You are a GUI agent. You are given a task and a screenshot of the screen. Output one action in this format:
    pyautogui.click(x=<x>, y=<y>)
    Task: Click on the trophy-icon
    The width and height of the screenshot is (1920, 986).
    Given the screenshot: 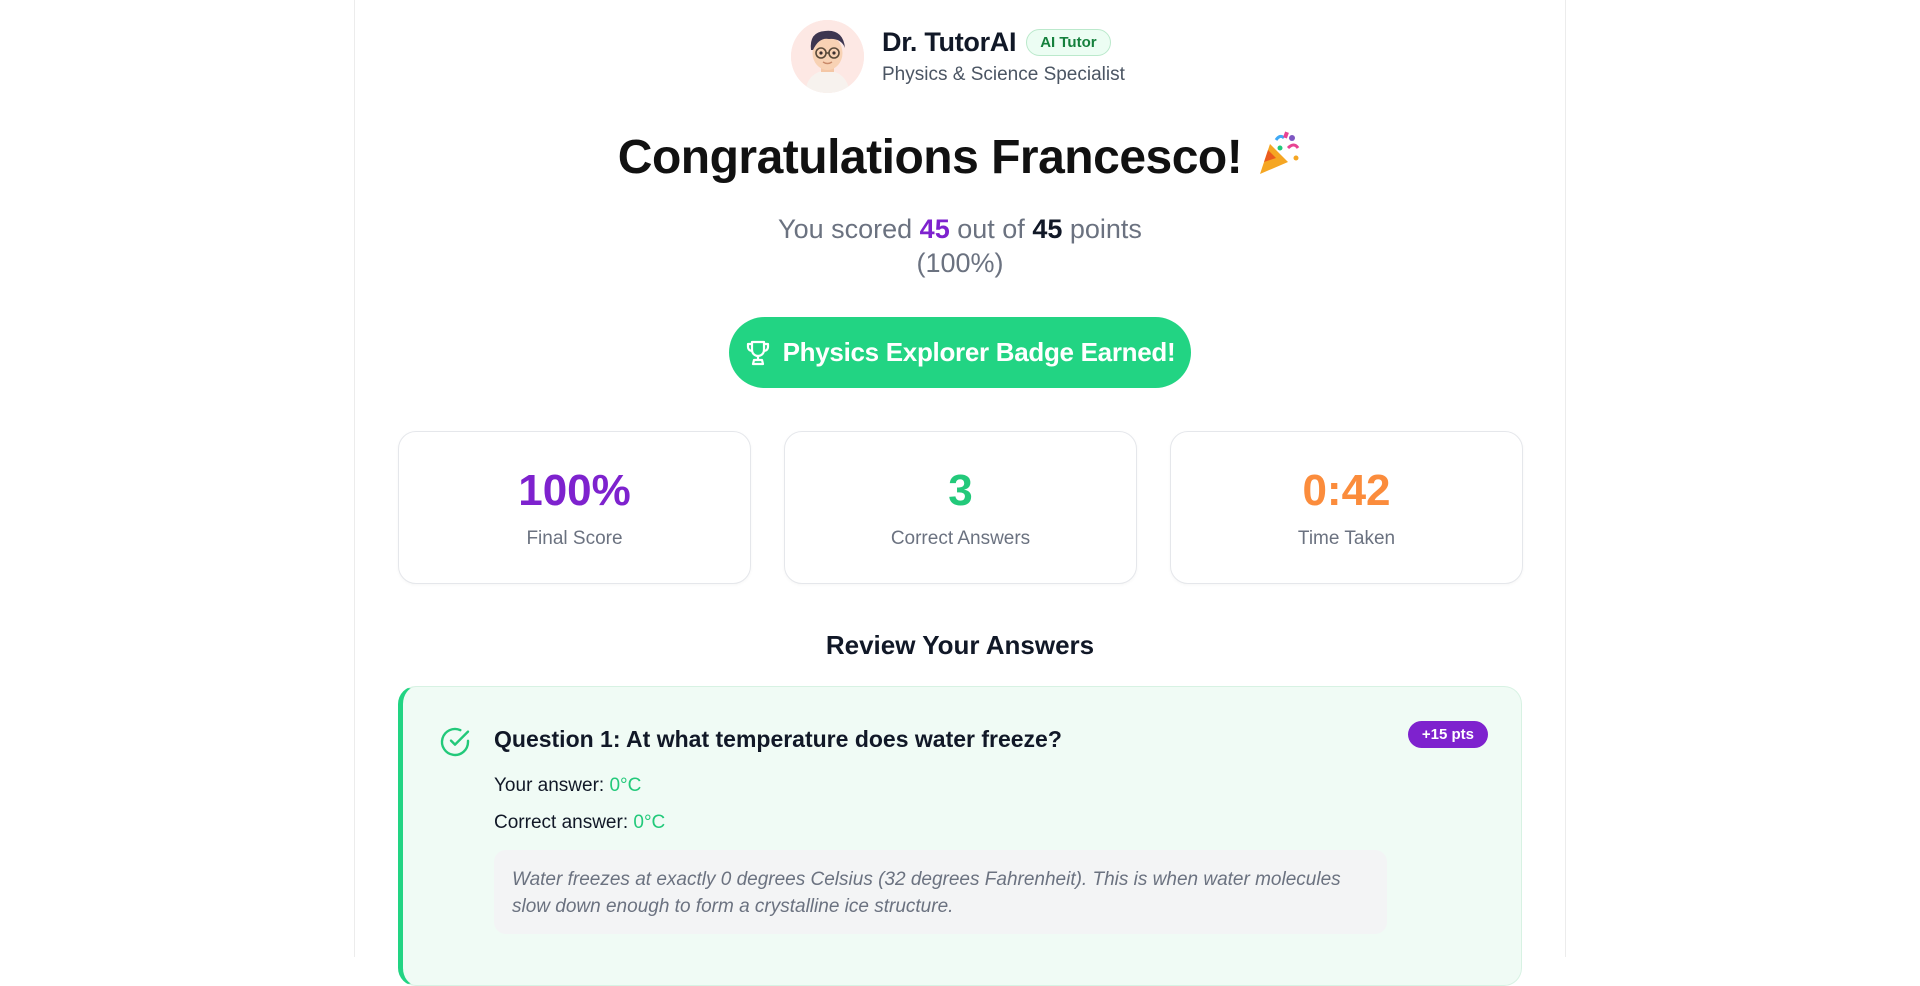 What is the action you would take?
    pyautogui.click(x=758, y=353)
    